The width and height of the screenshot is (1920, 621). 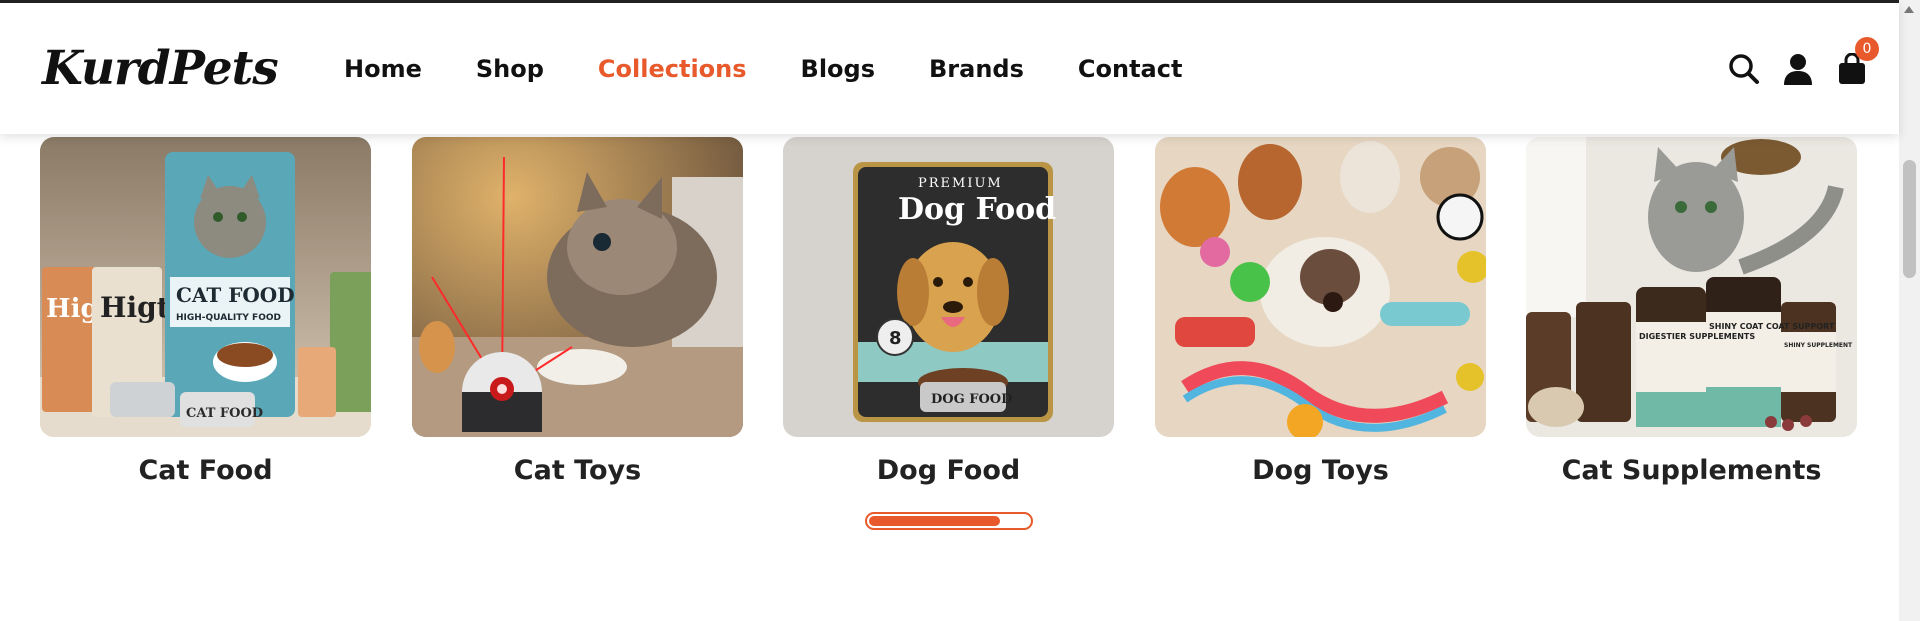 I want to click on scrollbar-thumb, so click(x=1909, y=219).